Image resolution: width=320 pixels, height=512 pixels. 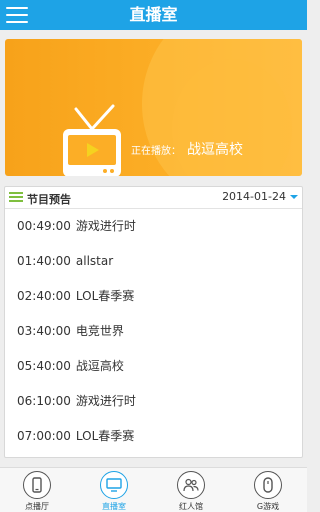 I want to click on phone-icon, so click(x=37, y=485).